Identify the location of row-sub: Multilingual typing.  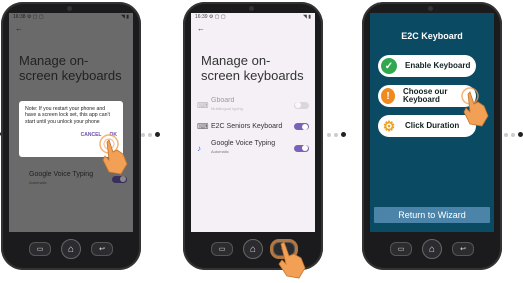
(227, 108).